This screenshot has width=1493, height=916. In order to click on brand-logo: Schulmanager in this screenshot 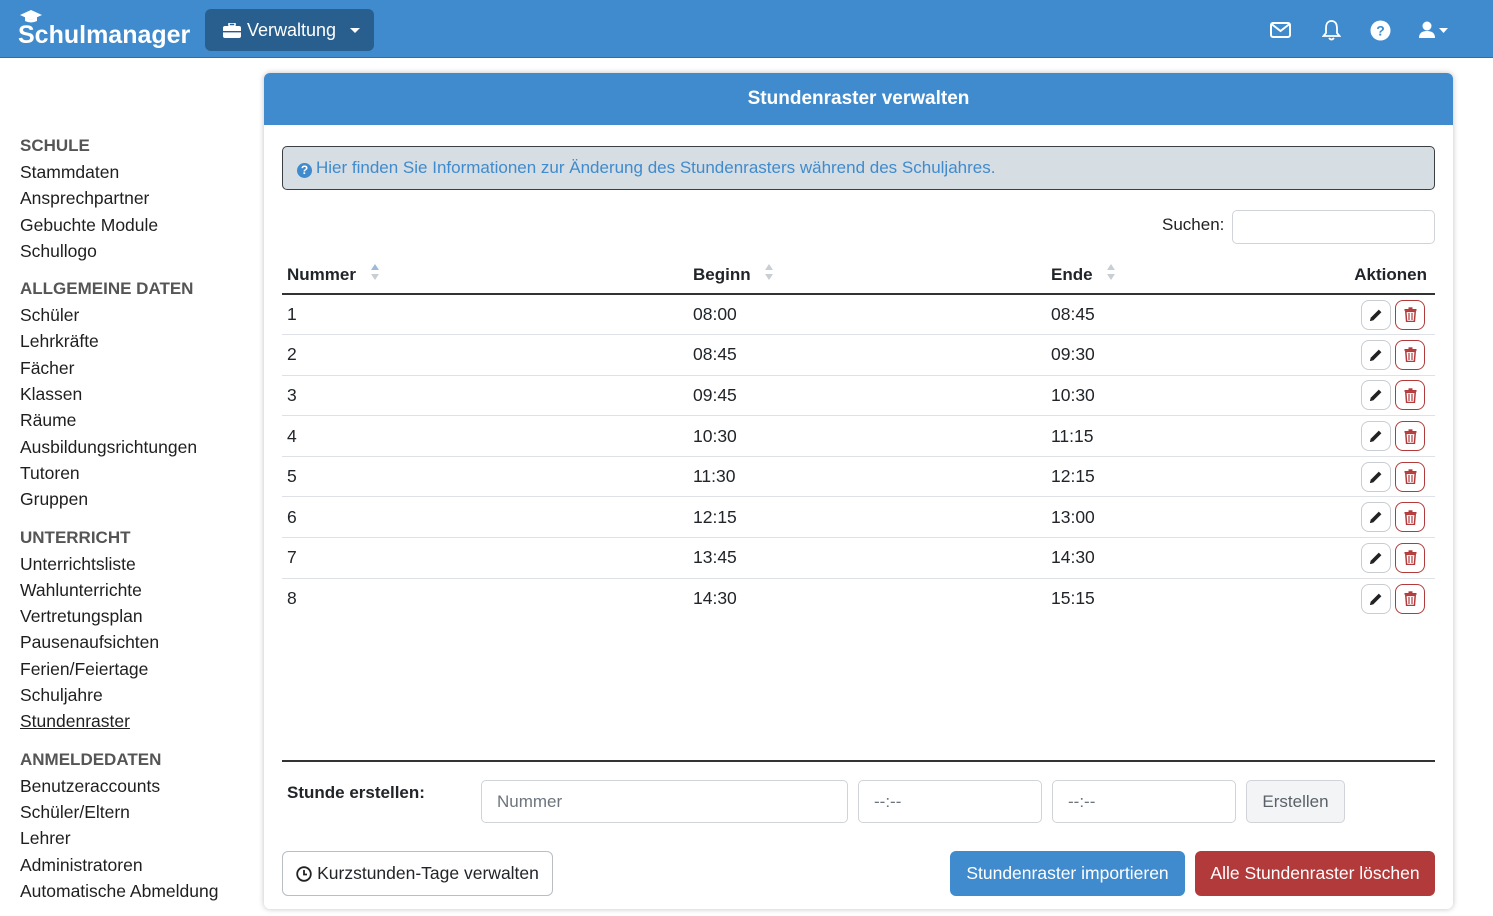, I will do `click(104, 30)`.